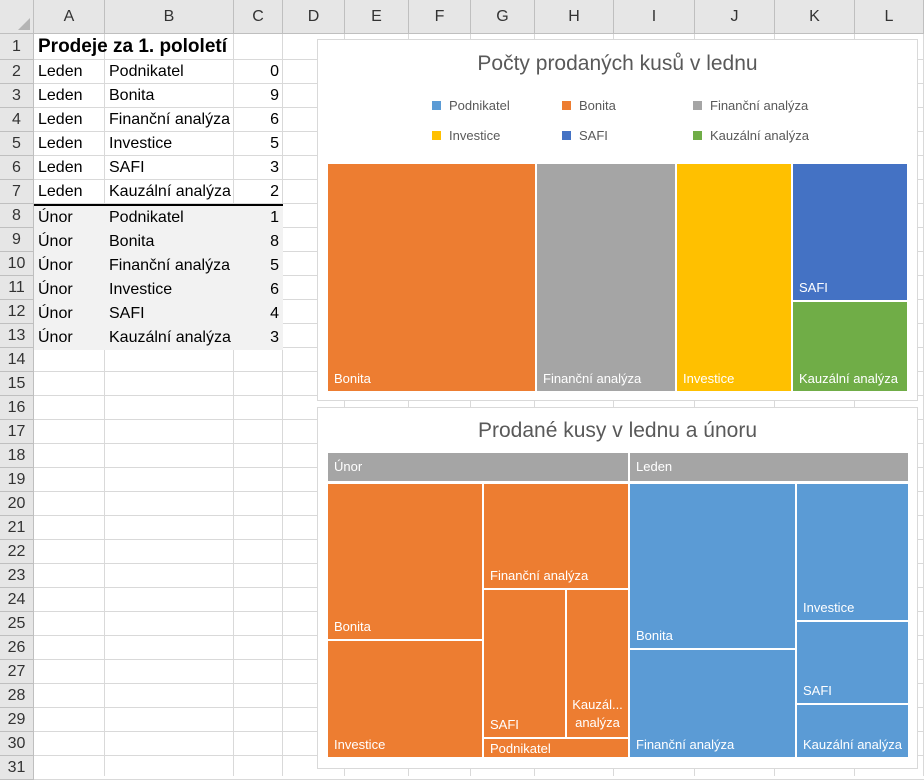 The width and height of the screenshot is (924, 780). What do you see at coordinates (17, 47) in the screenshot?
I see `row-header-1: 1` at bounding box center [17, 47].